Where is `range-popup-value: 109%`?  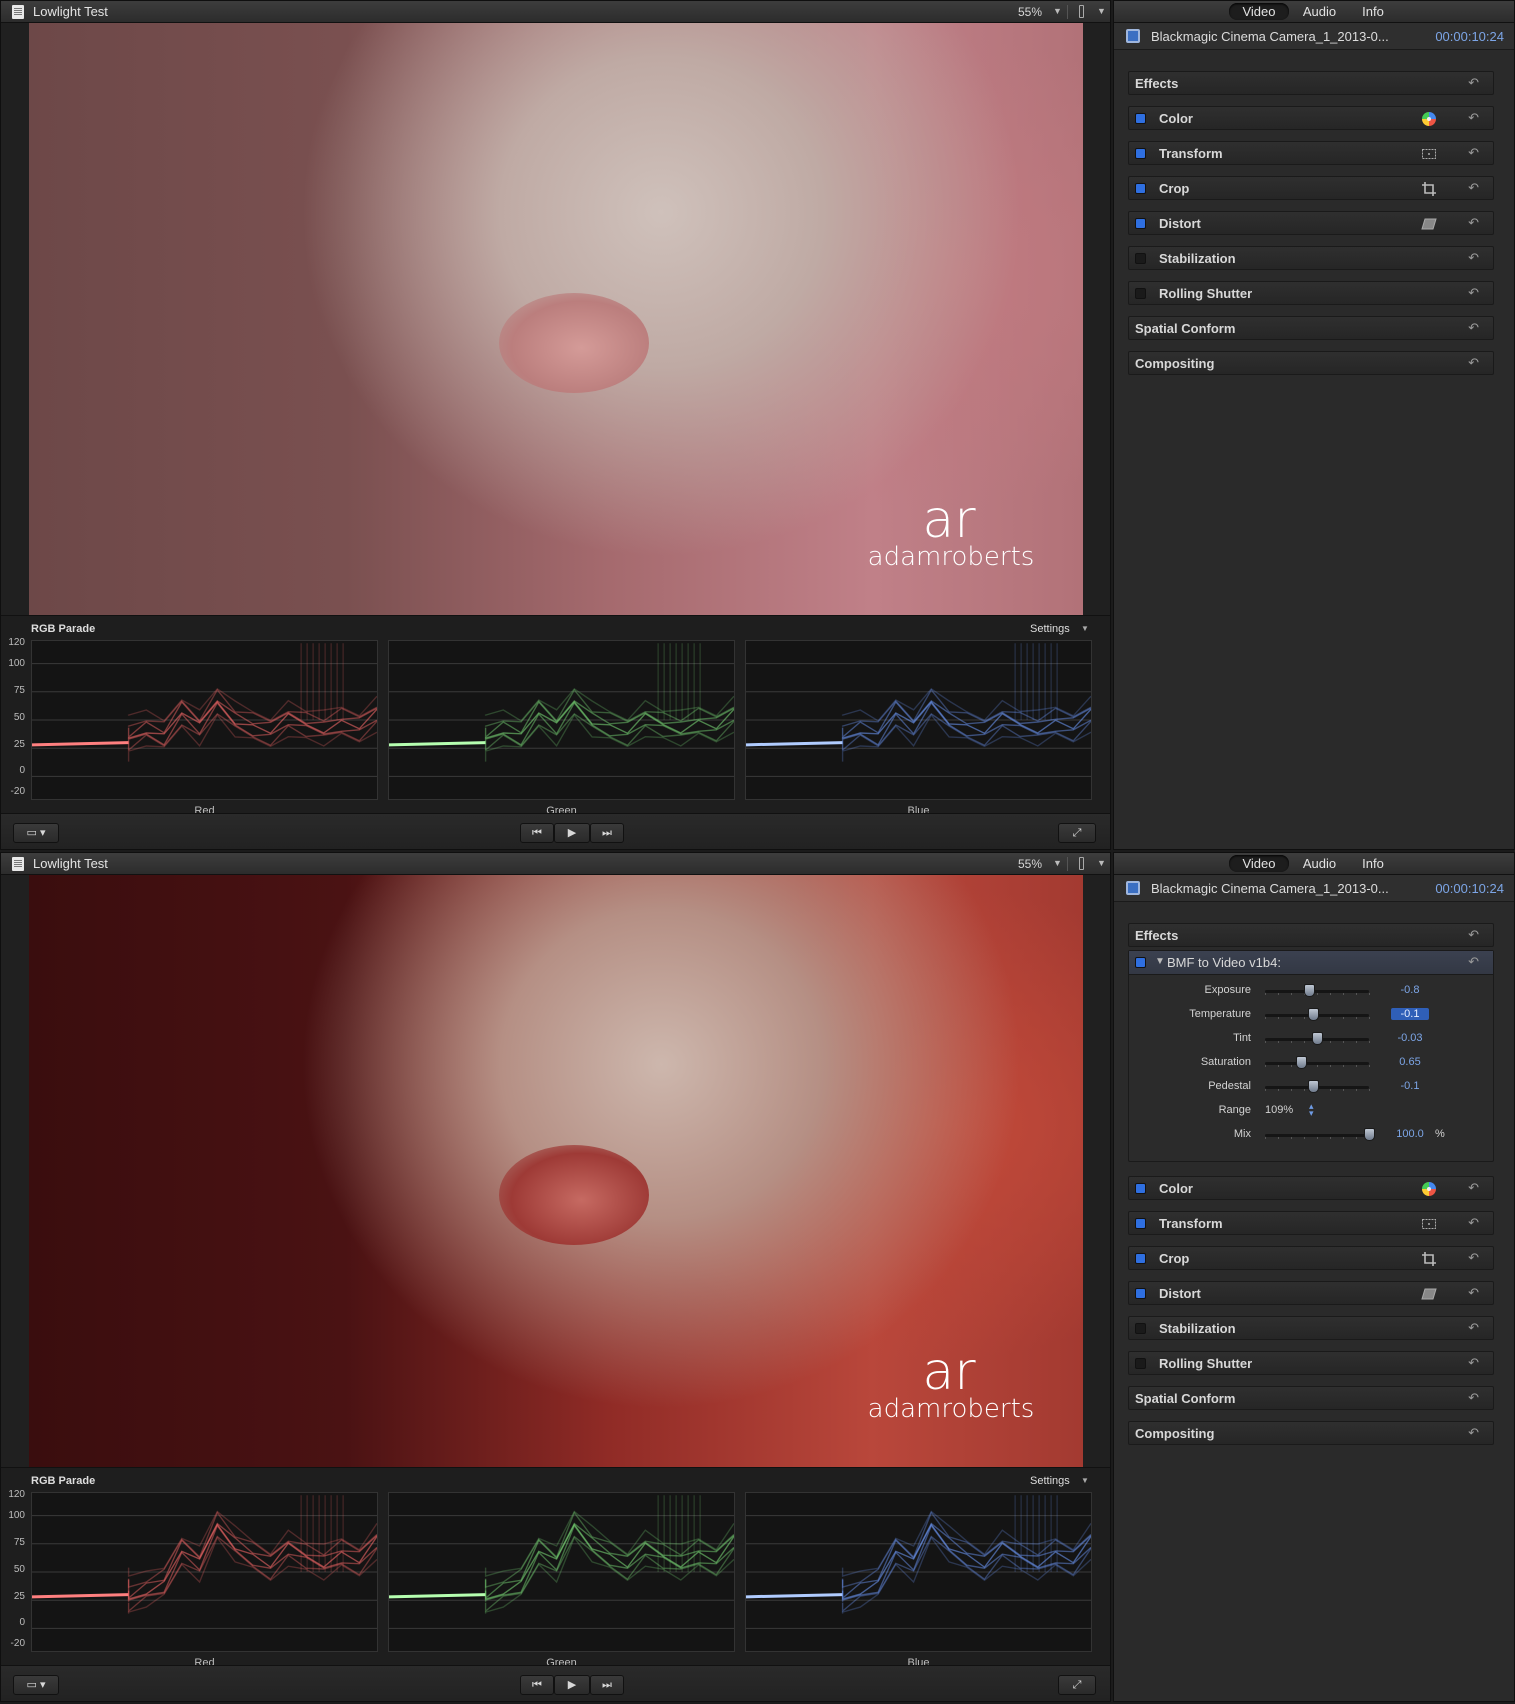 range-popup-value: 109% is located at coordinates (1279, 1110).